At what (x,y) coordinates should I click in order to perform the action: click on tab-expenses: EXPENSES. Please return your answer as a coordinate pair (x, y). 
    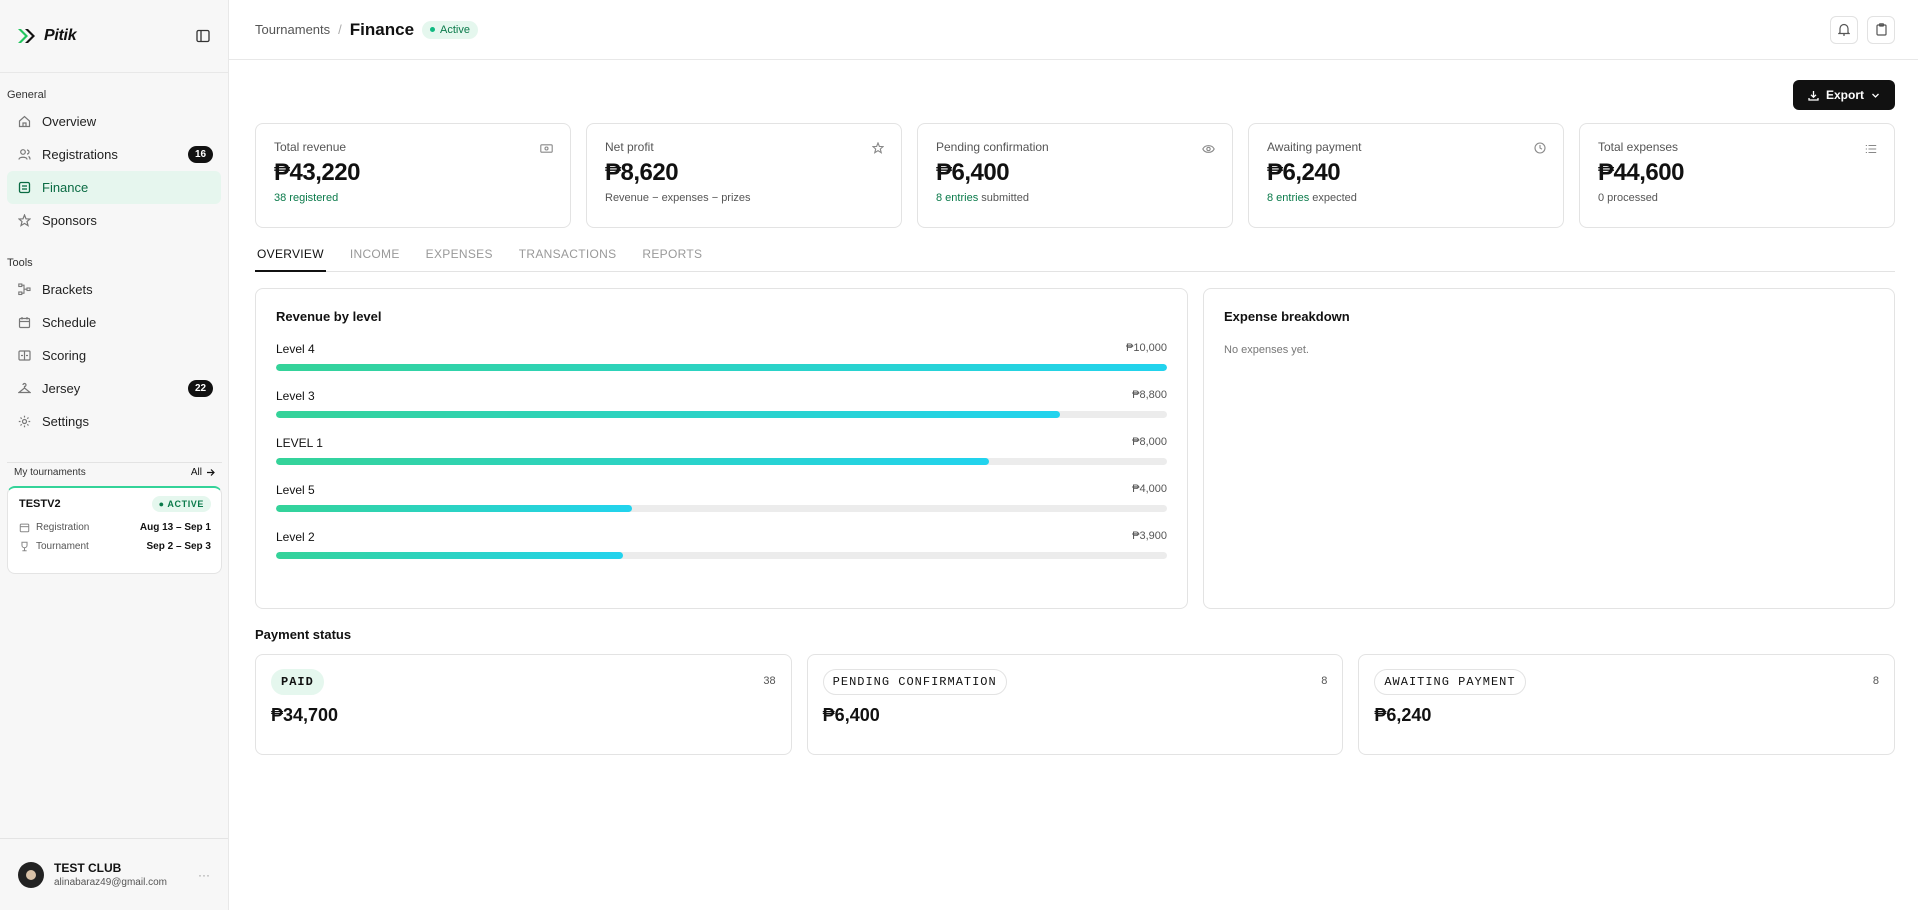
    Looking at the image, I should click on (459, 254).